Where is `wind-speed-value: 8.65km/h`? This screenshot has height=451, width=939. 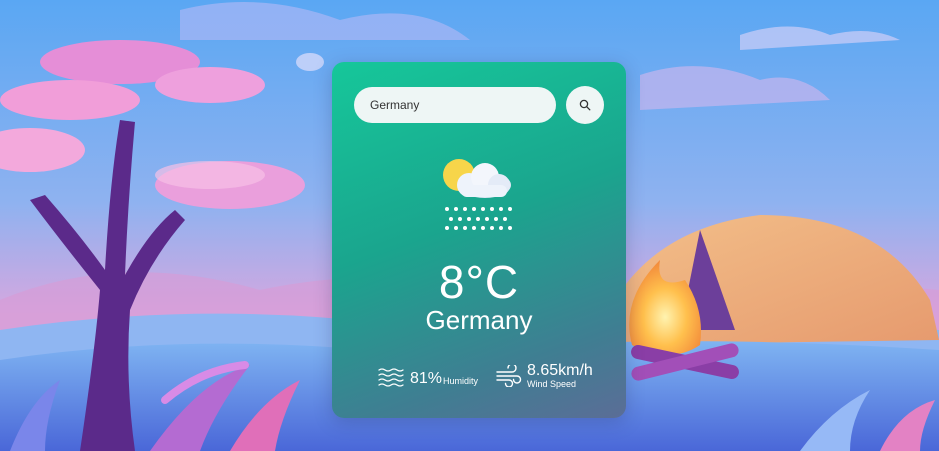
wind-speed-value: 8.65km/h is located at coordinates (560, 370).